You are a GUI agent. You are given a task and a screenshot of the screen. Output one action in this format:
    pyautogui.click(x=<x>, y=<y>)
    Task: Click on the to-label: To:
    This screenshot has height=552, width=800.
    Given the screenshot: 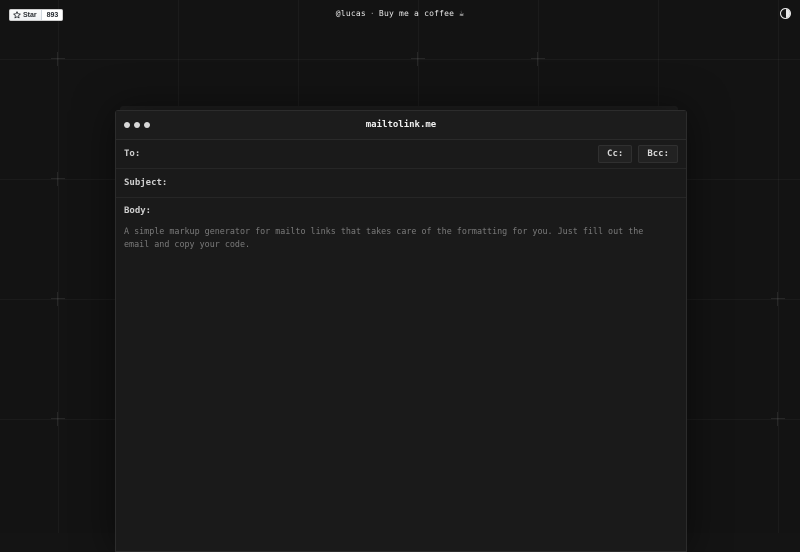 What is the action you would take?
    pyautogui.click(x=132, y=154)
    